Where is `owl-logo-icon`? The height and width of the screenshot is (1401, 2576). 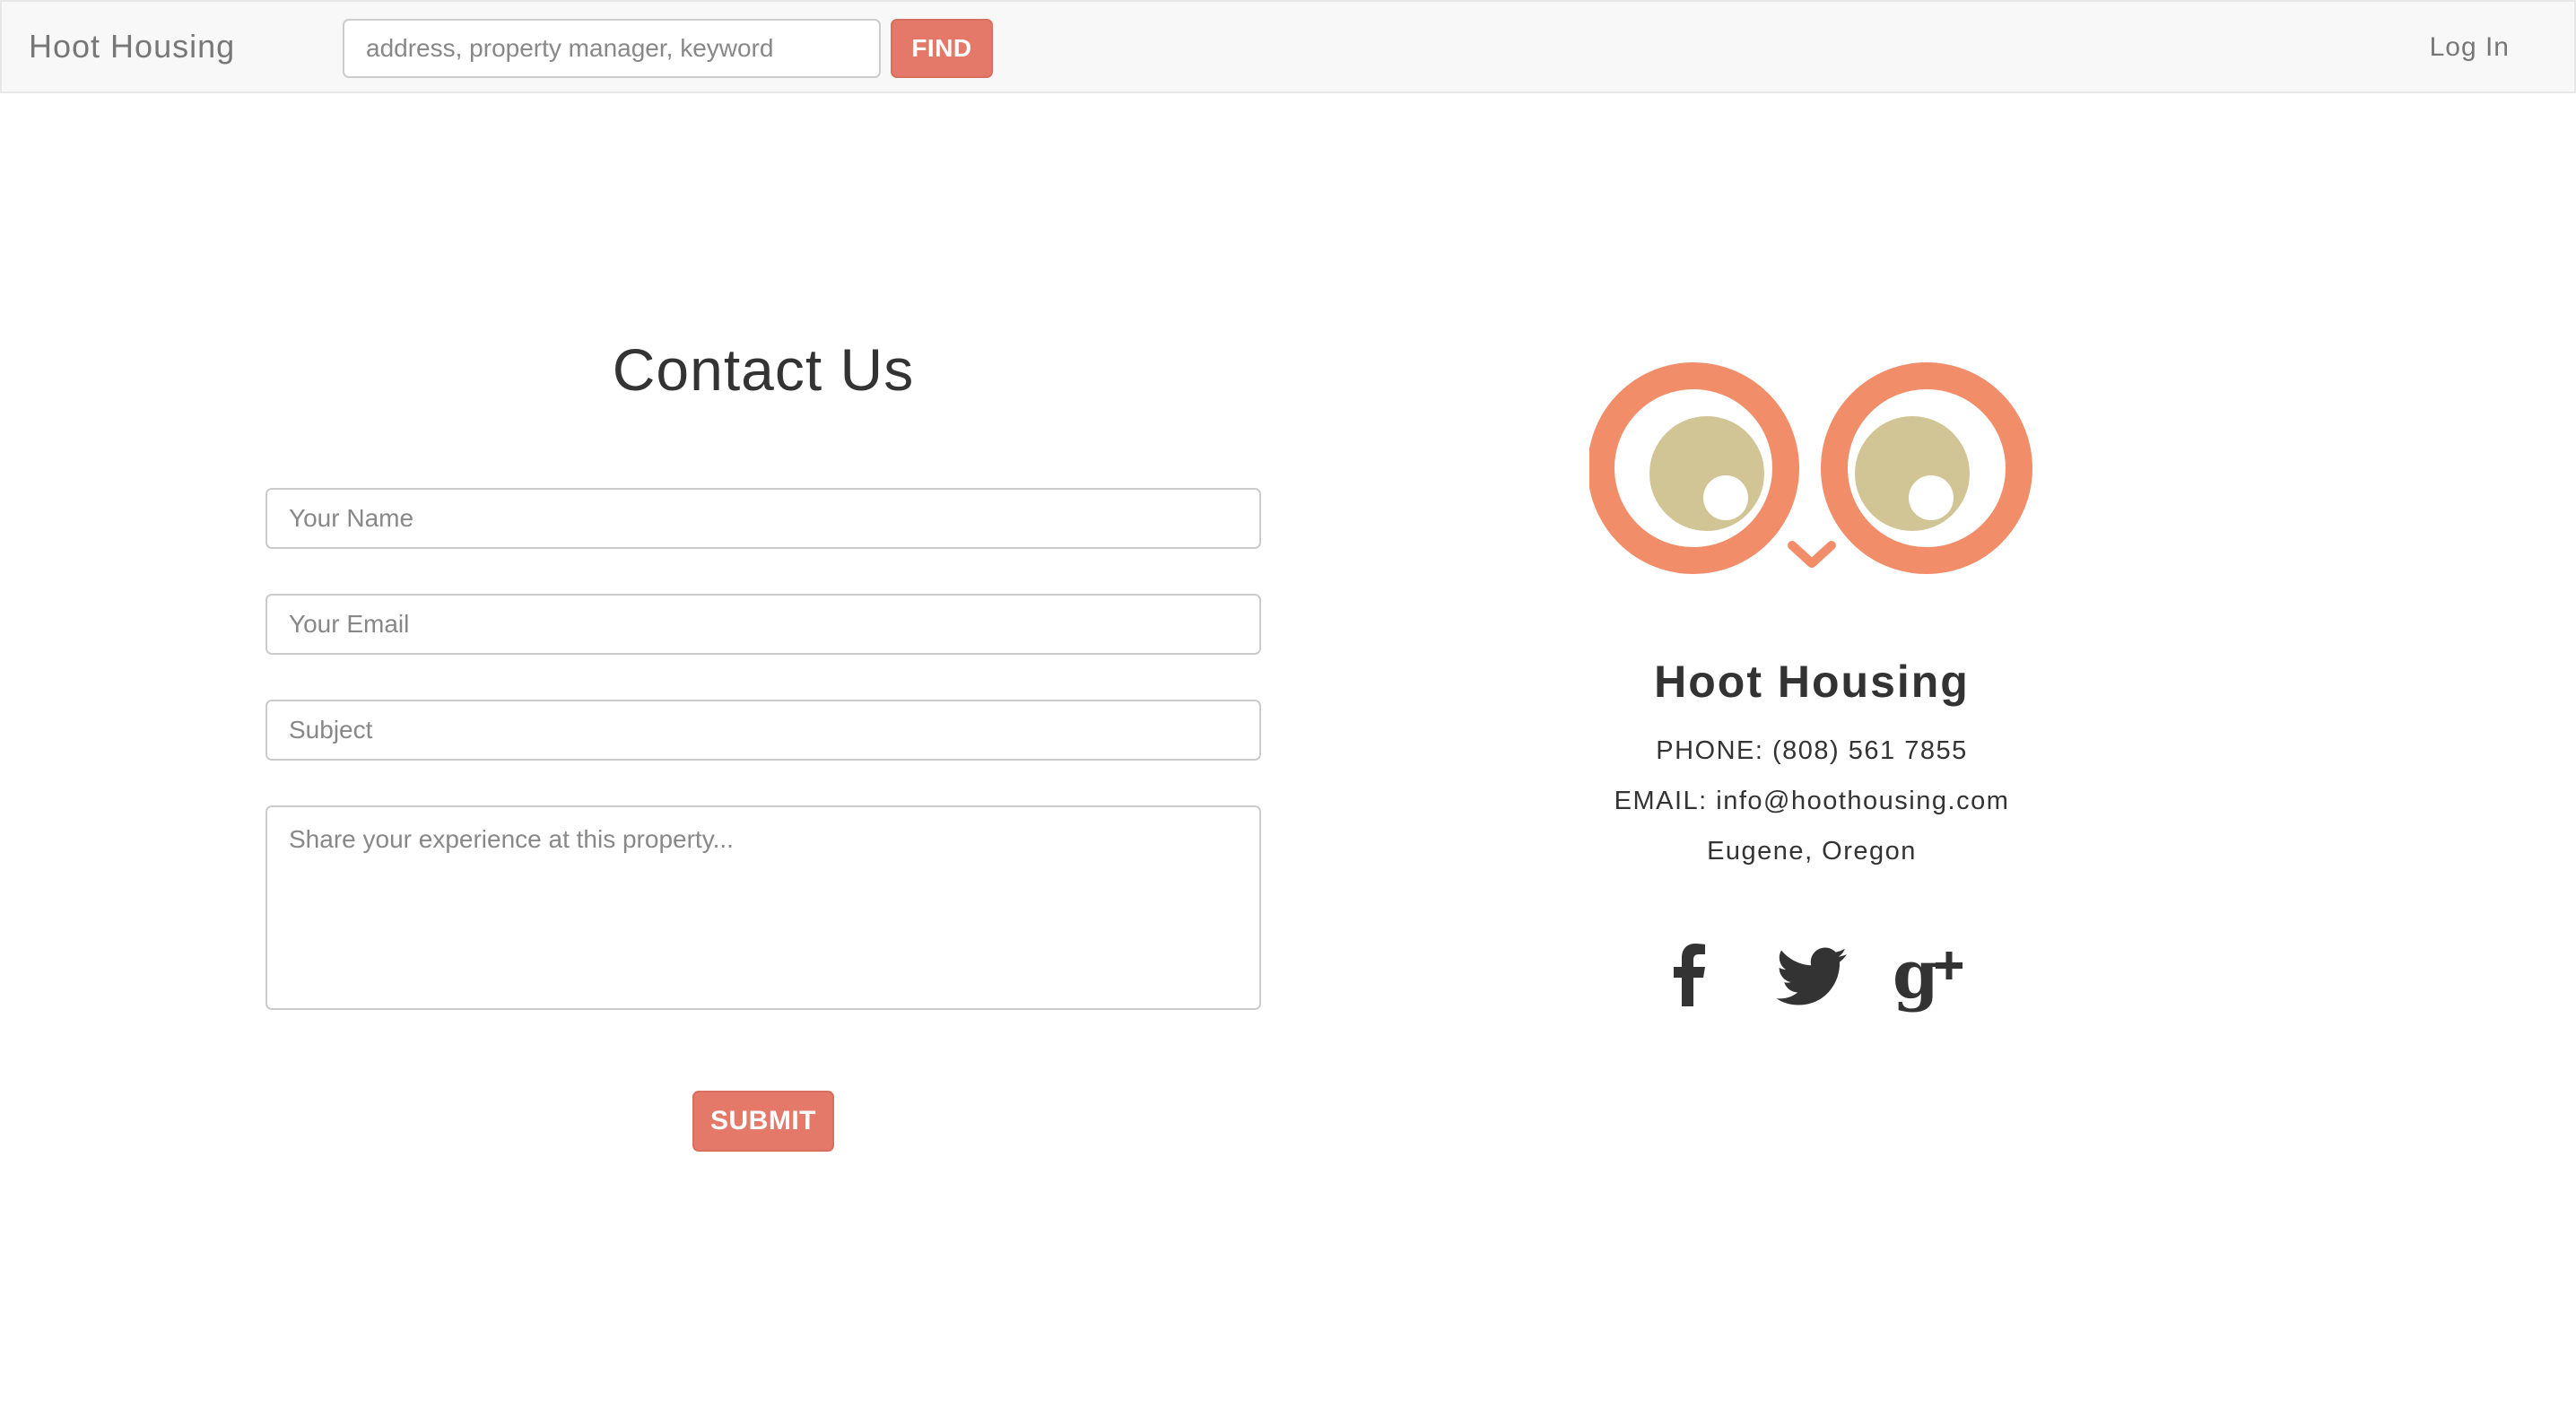 owl-logo-icon is located at coordinates (1811, 471).